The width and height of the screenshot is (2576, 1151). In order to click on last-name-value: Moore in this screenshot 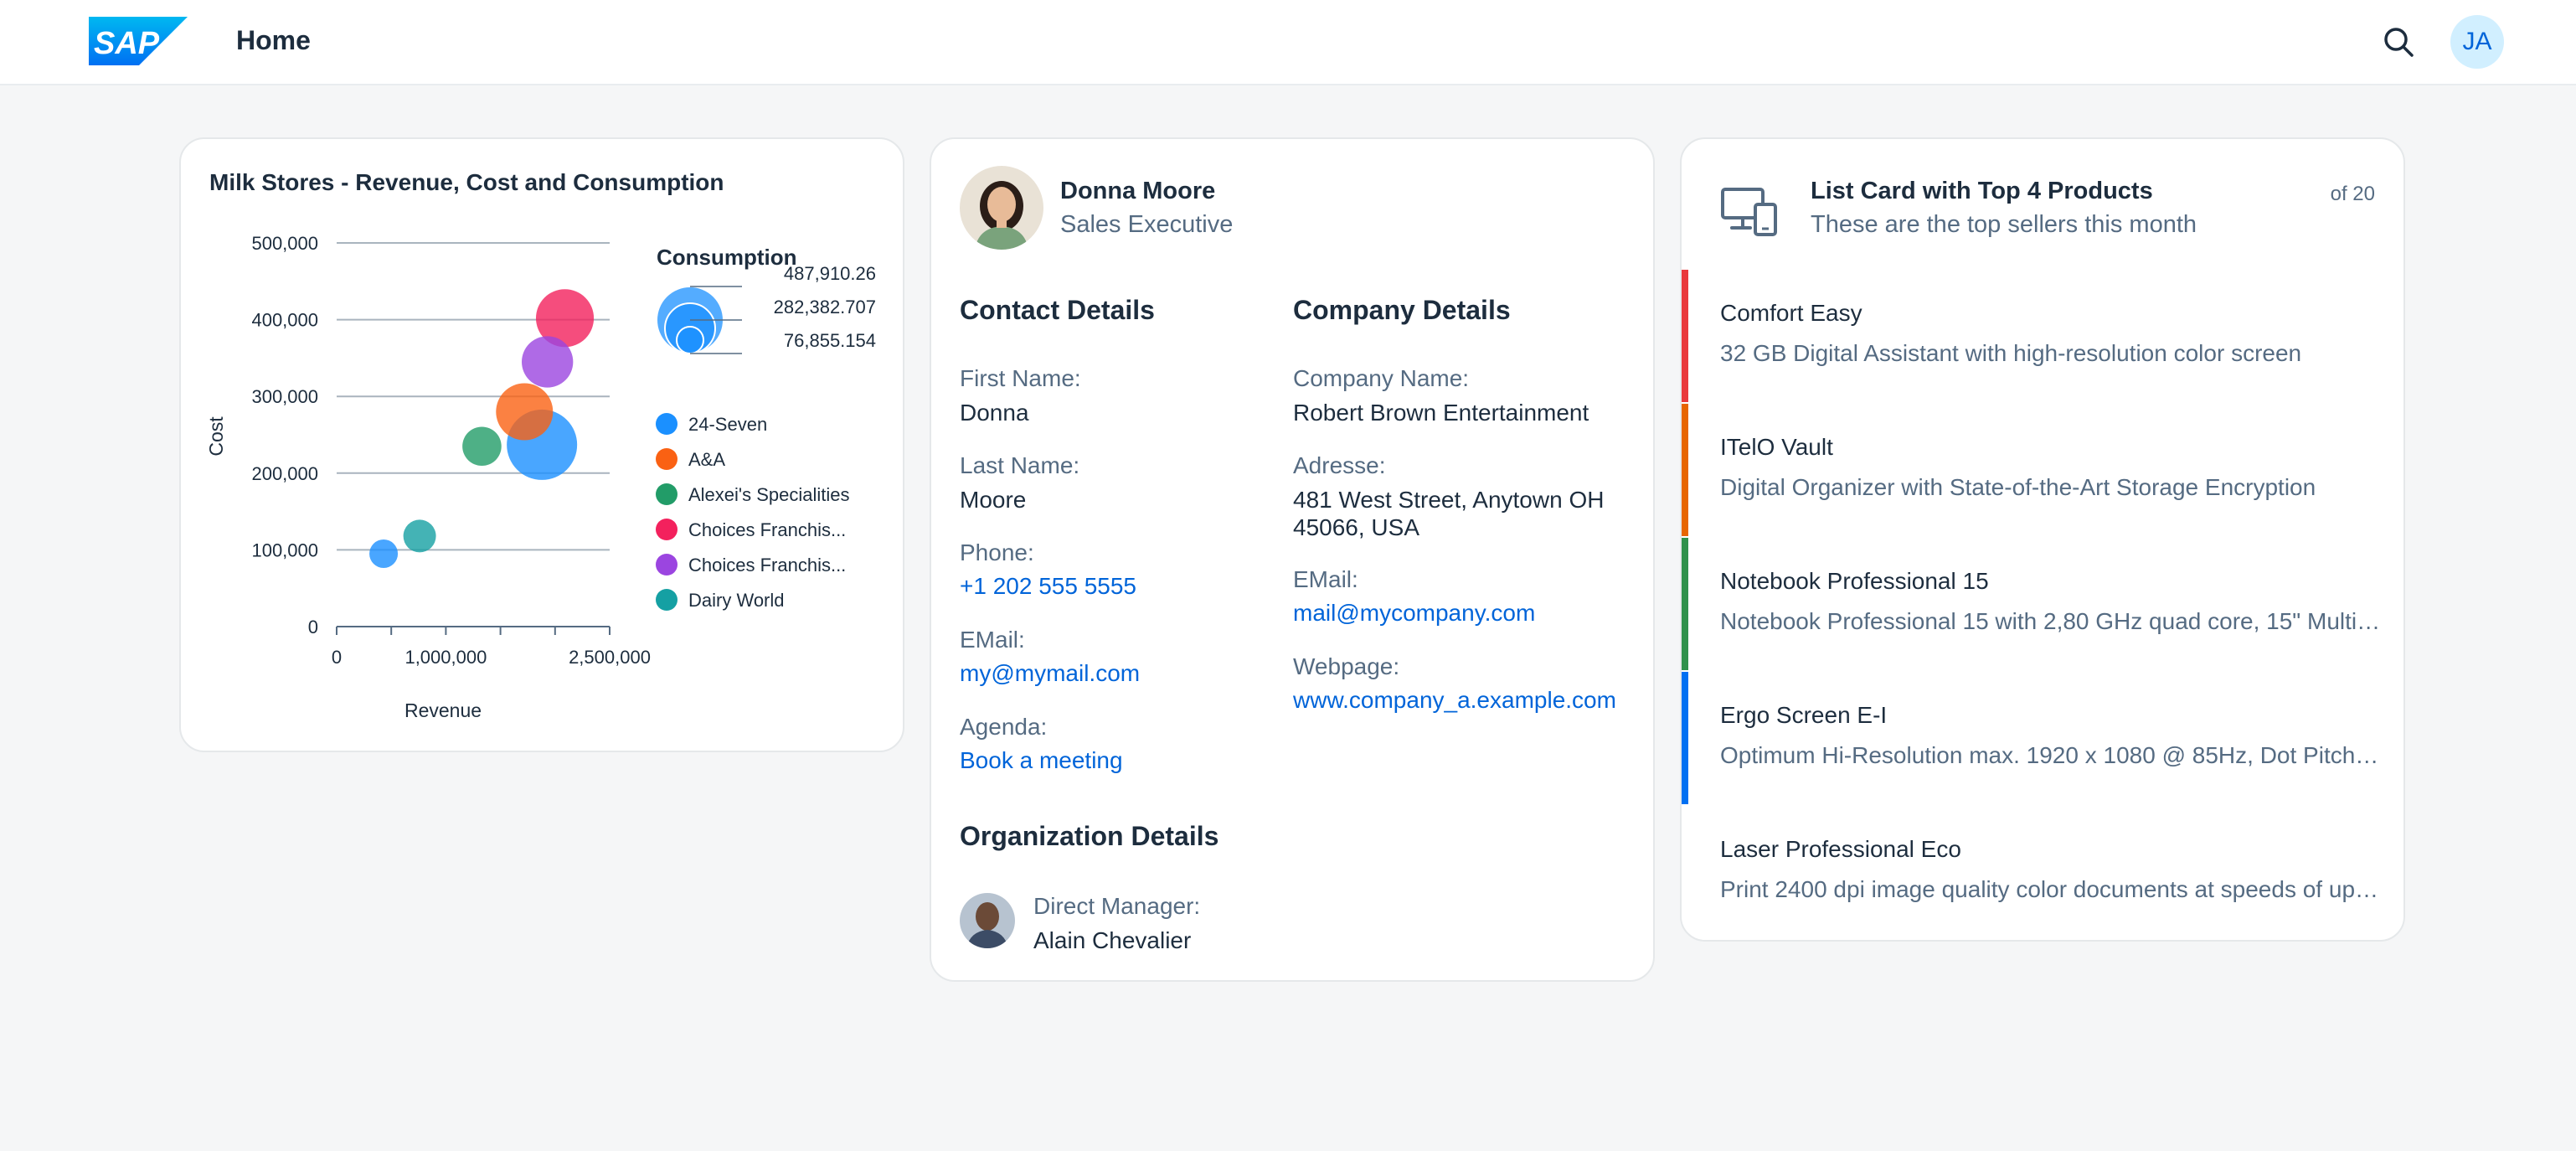, I will do `click(993, 500)`.